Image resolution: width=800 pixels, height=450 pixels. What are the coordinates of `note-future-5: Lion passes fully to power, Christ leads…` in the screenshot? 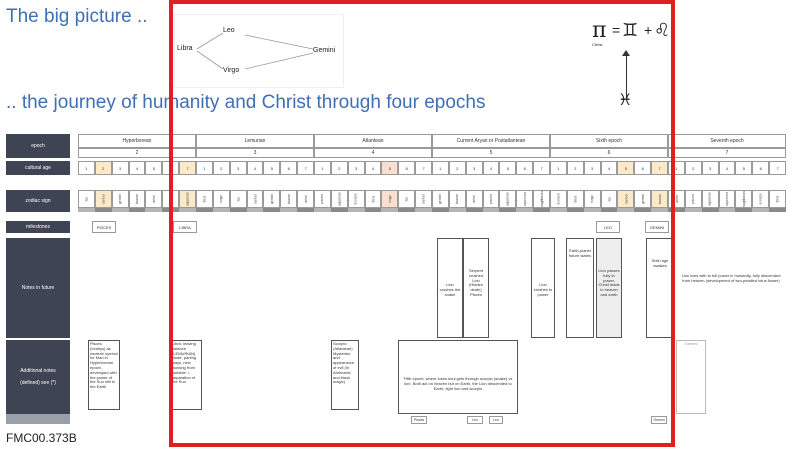 It's located at (609, 288).